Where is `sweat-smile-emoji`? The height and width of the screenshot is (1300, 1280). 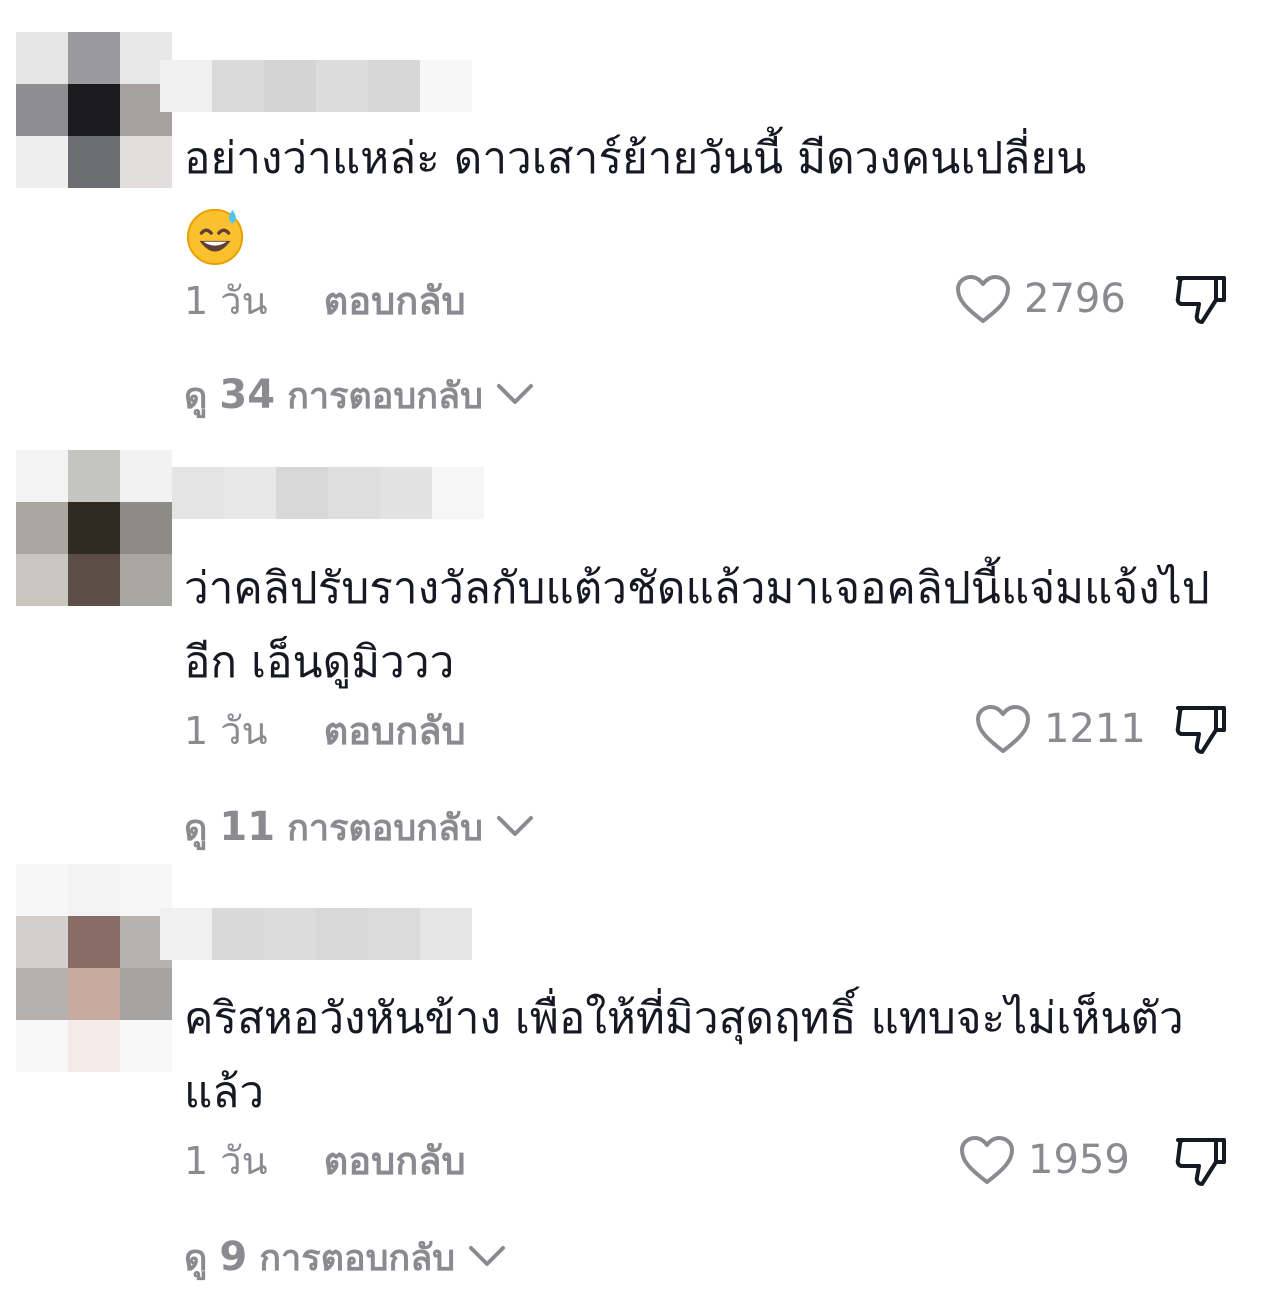
sweat-smile-emoji is located at coordinates (215, 237).